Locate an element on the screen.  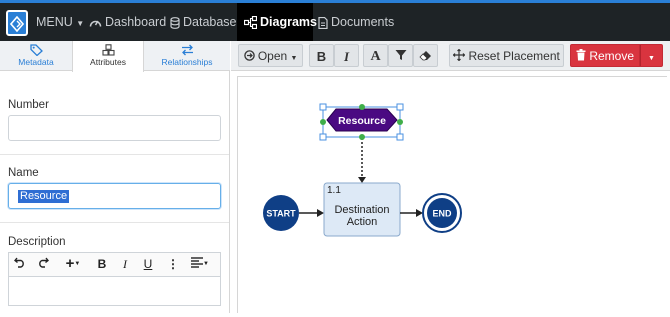
destination-action-node: 1.1 Destination Action is located at coordinates (362, 209).